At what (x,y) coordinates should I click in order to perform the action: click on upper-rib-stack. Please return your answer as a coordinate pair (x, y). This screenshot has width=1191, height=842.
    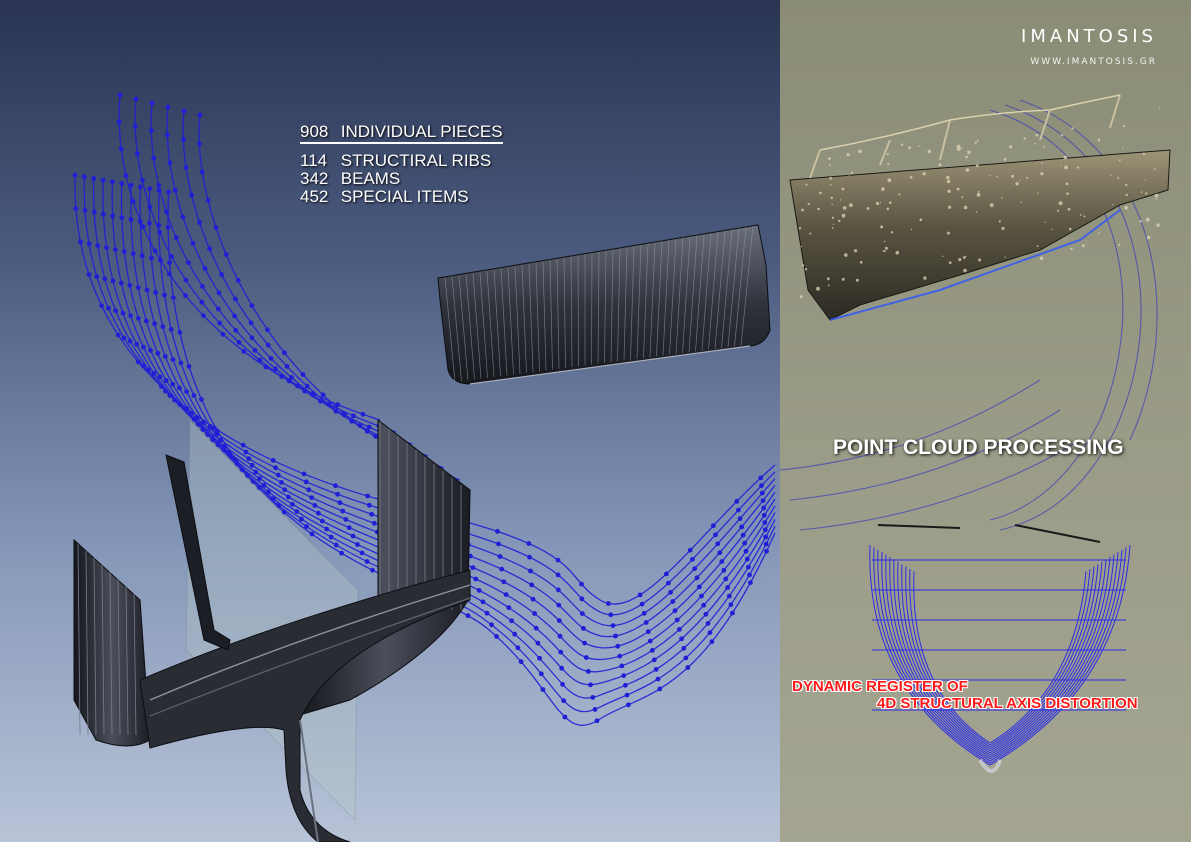
    Looking at the image, I should click on (604, 304).